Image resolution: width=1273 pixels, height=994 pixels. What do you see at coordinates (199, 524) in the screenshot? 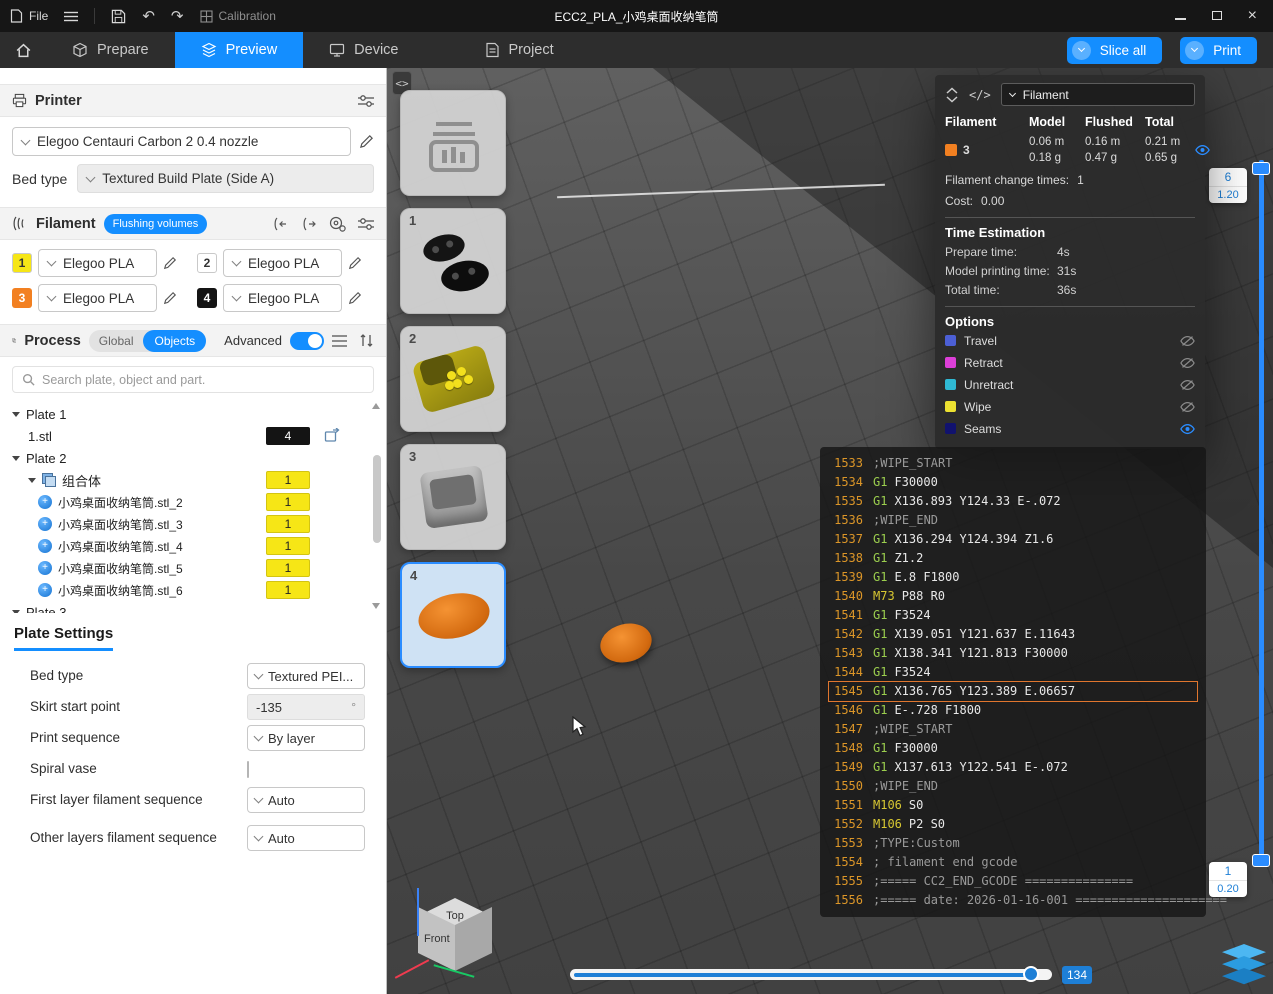
I see `tree-item-stl3: + 小鸡桌面收纳笔筒.stl_3 1` at bounding box center [199, 524].